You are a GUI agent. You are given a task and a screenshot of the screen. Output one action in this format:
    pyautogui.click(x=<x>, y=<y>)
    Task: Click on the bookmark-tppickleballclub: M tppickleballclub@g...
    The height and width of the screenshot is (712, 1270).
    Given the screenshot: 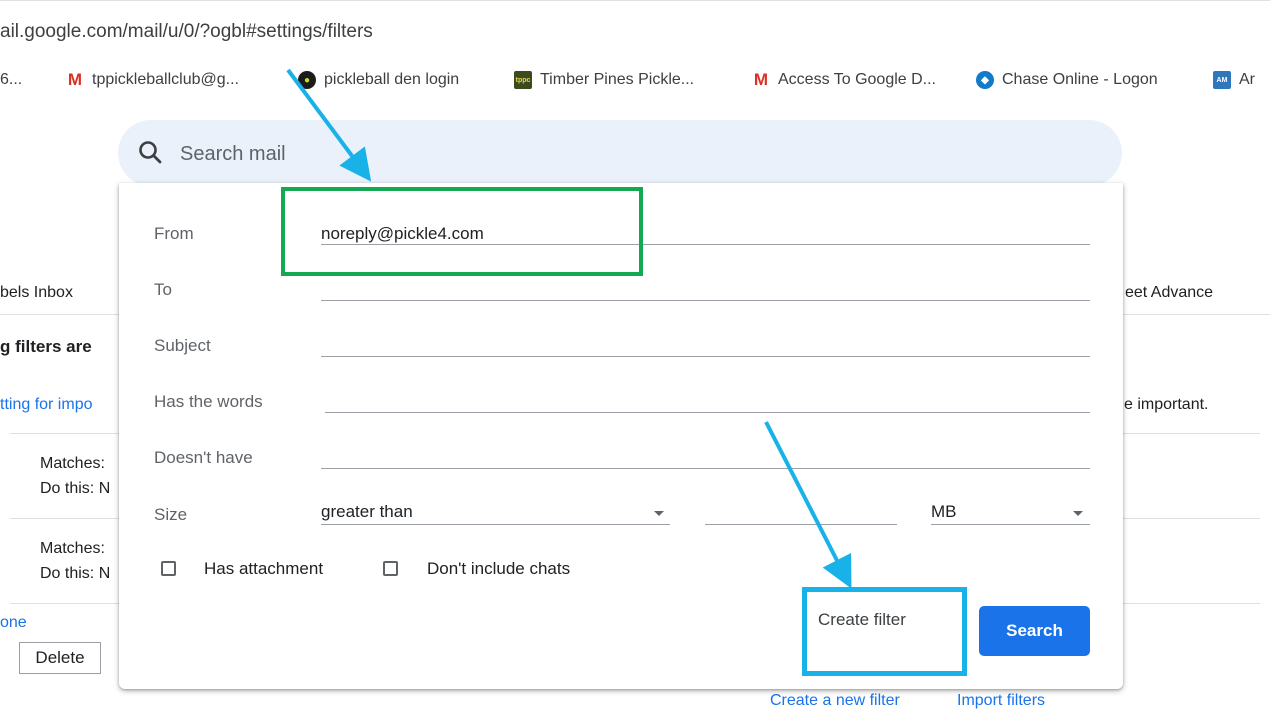 What is the action you would take?
    pyautogui.click(x=152, y=79)
    